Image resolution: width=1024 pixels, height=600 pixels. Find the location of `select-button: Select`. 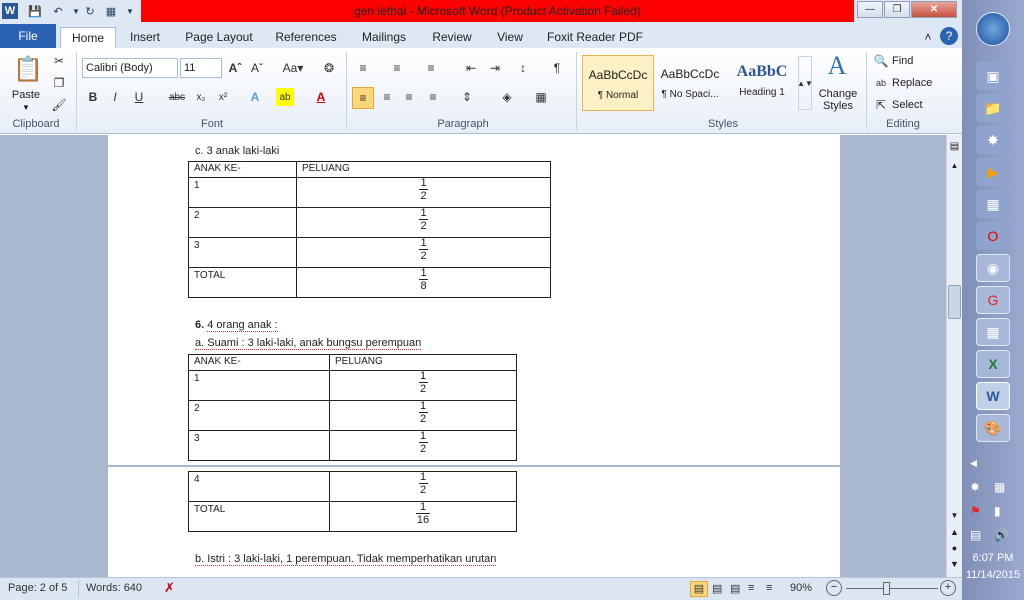

select-button: Select is located at coordinates (914, 105).